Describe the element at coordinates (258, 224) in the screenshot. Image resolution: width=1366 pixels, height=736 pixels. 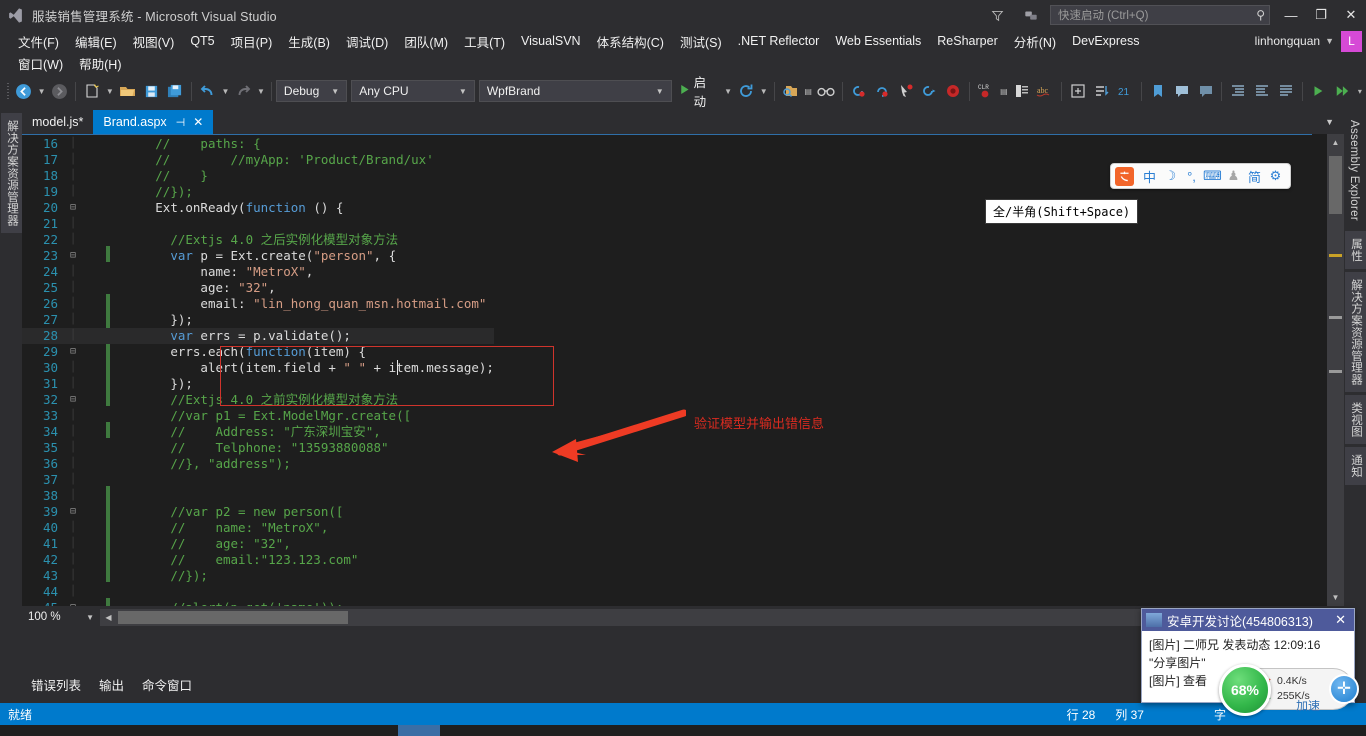
I see `code-line: 21 │` at that location.